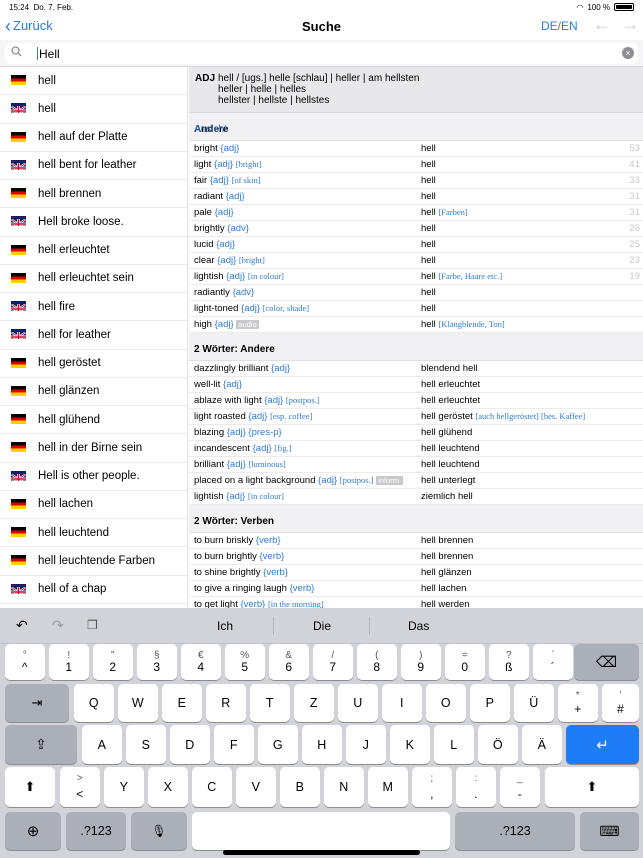  I want to click on key-ü: Ü, so click(534, 703).